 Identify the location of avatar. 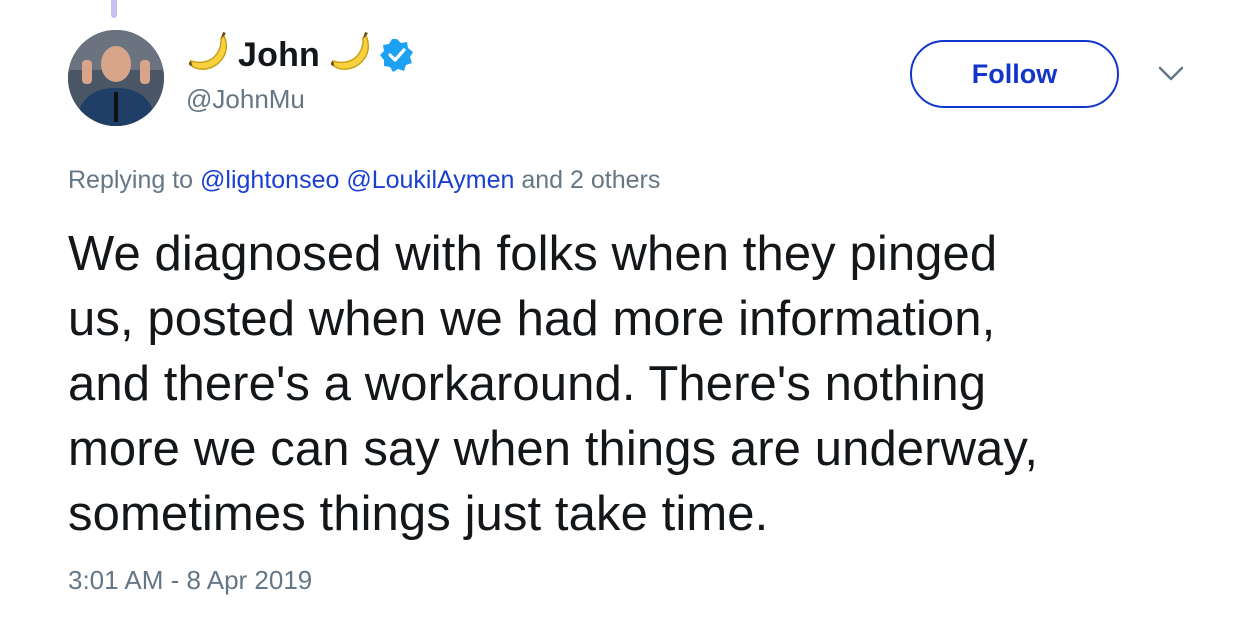
(116, 78).